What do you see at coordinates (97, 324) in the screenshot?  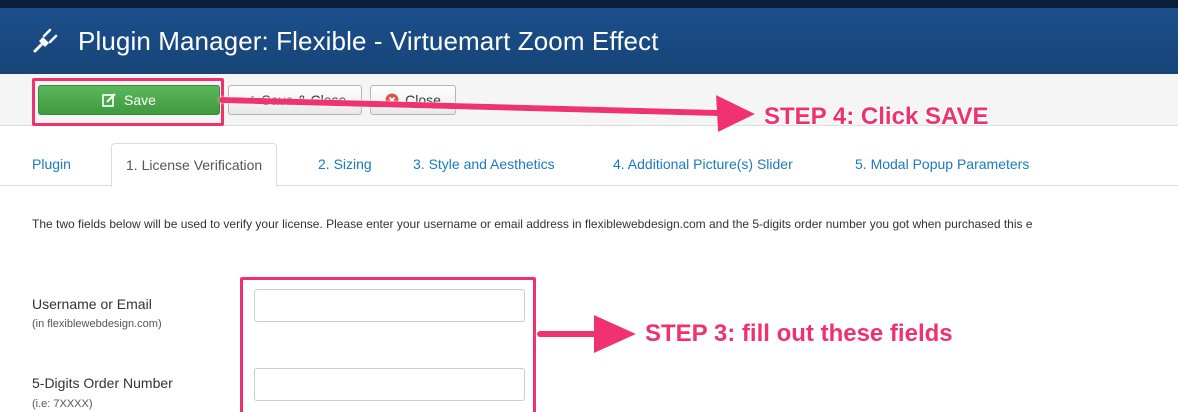 I see `username-hint: (in flexiblewebdesign.com)` at bounding box center [97, 324].